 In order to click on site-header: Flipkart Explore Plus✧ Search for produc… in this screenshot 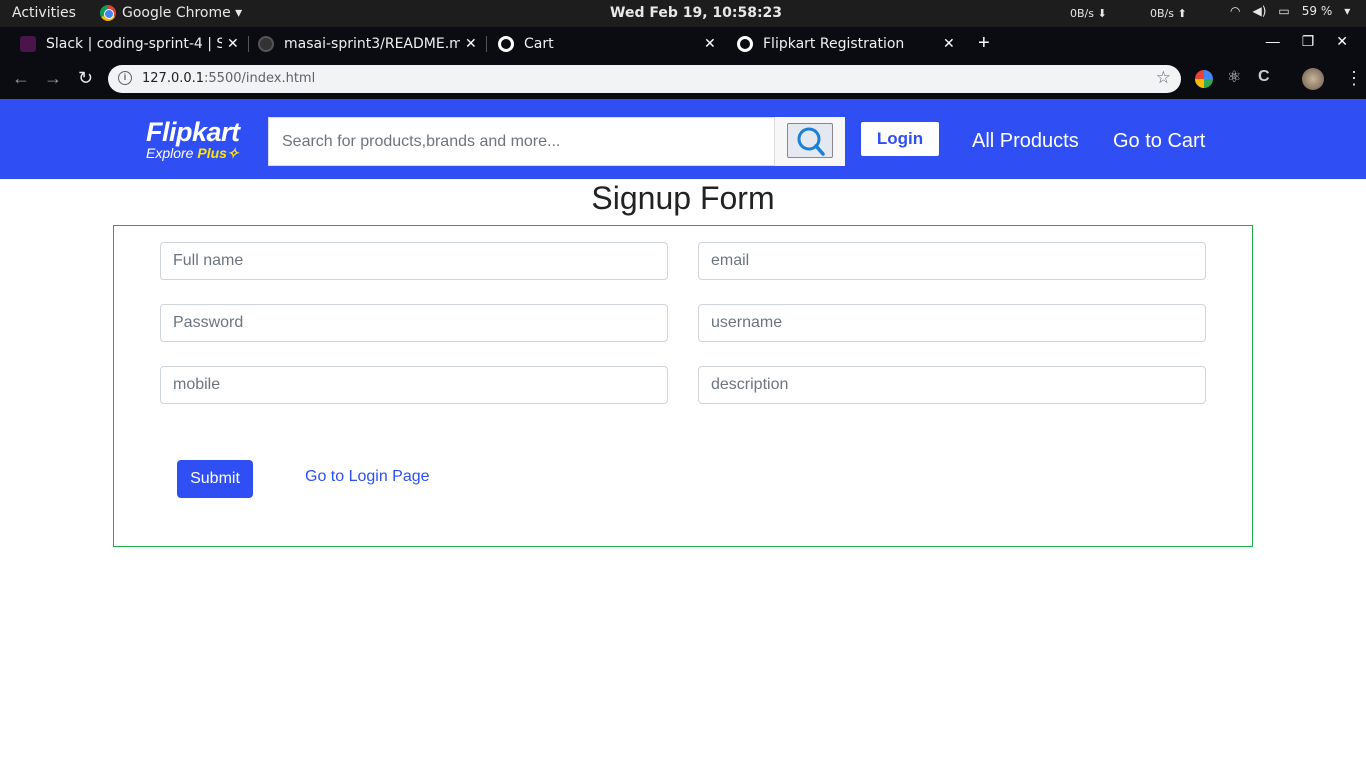, I will do `click(683, 139)`.